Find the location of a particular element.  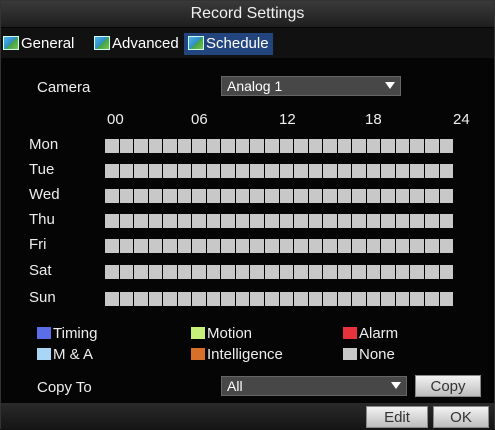

schedule-row-mon is located at coordinates (279, 146).